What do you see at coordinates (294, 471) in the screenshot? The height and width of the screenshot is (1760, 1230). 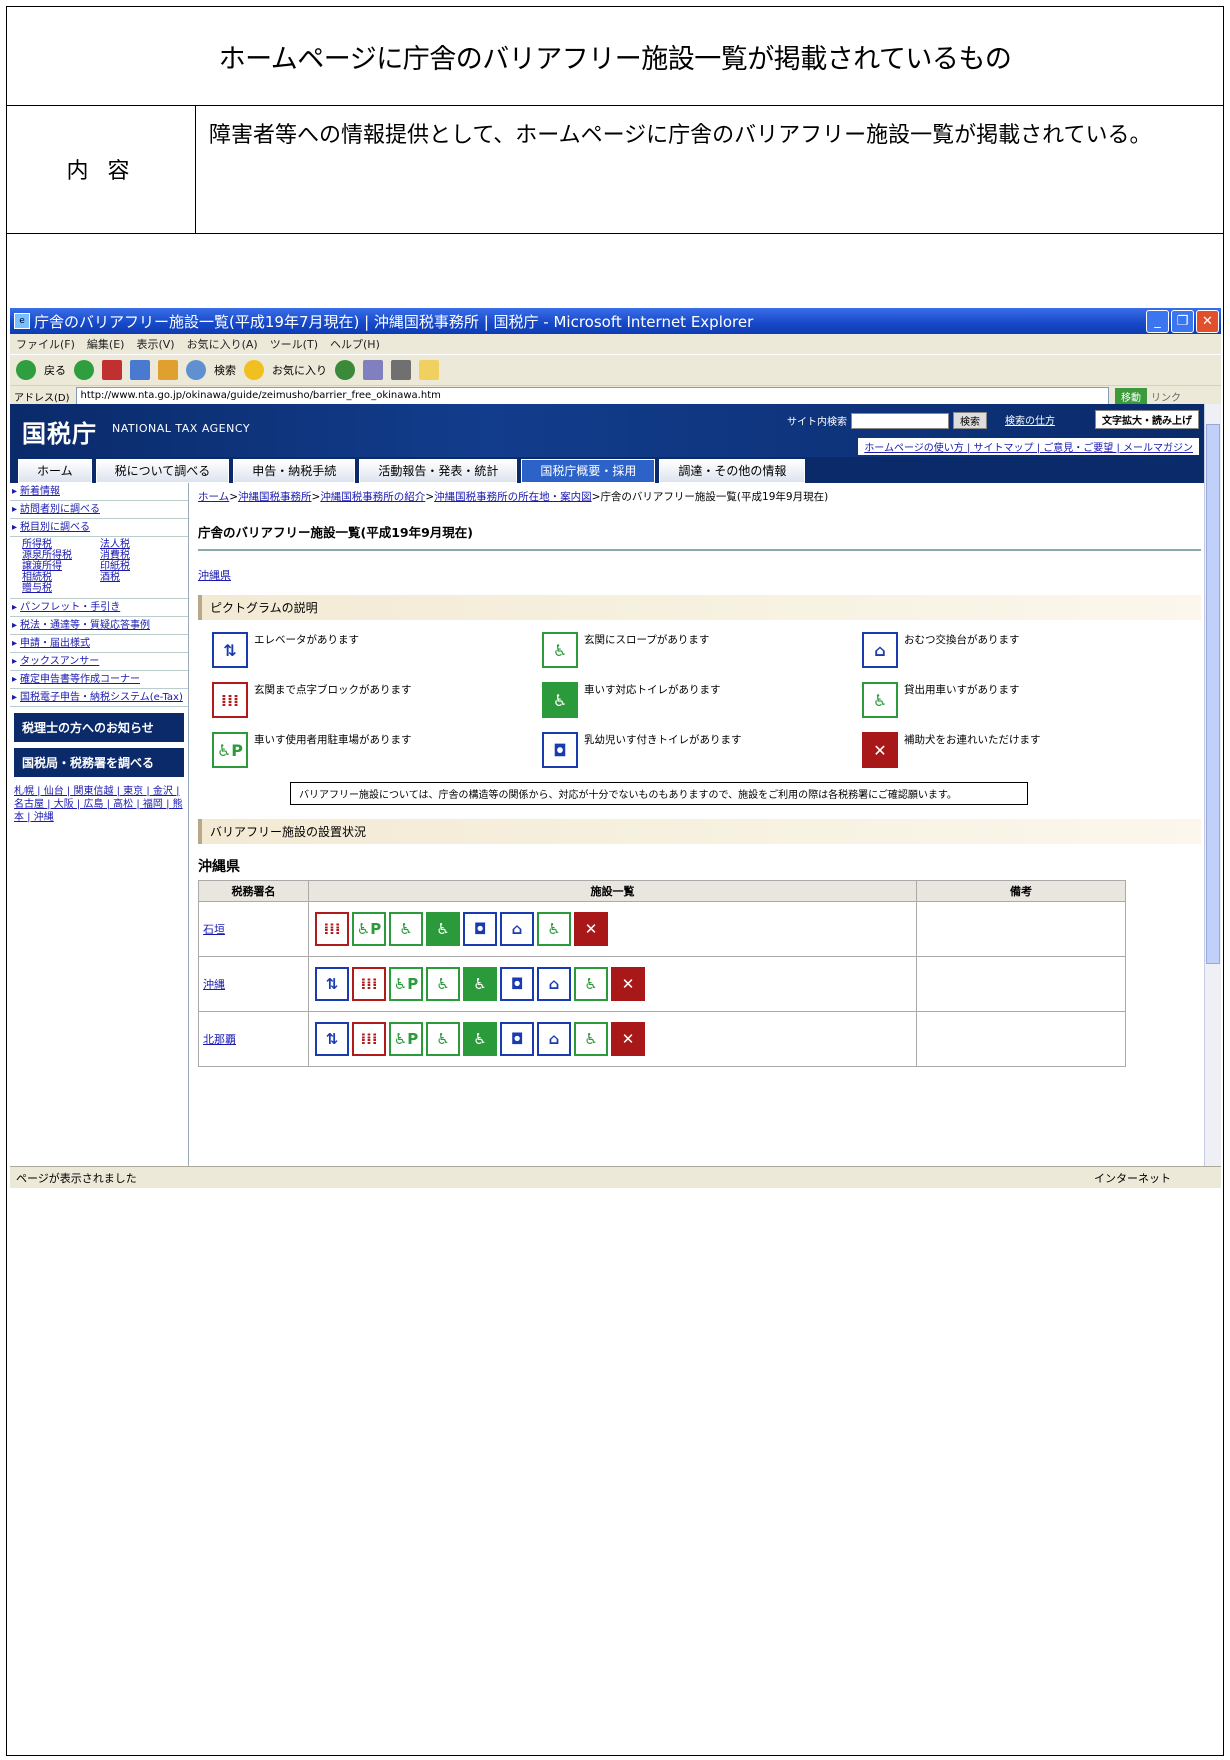 I see `nav-filing: 申告・納税手続` at bounding box center [294, 471].